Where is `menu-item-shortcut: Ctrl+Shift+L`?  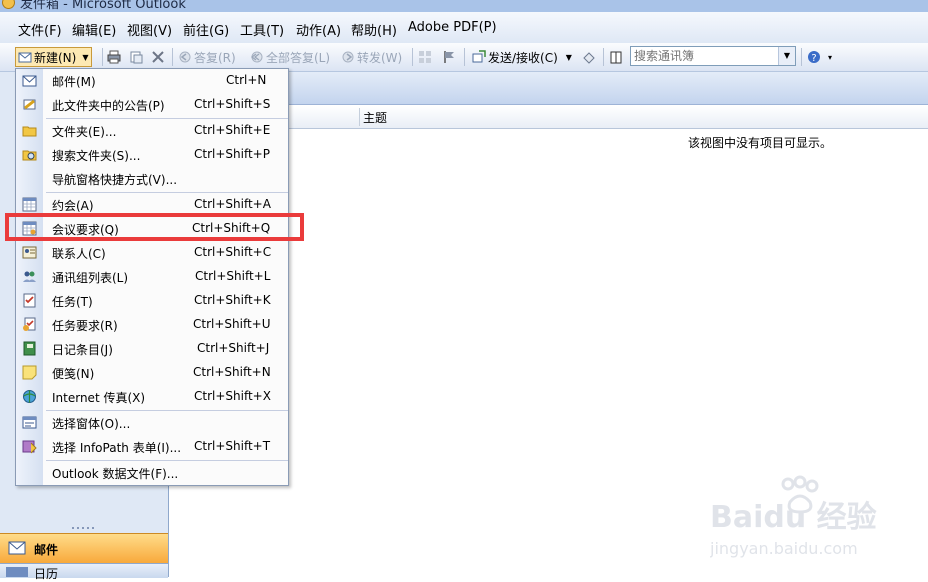 menu-item-shortcut: Ctrl+Shift+L is located at coordinates (233, 276).